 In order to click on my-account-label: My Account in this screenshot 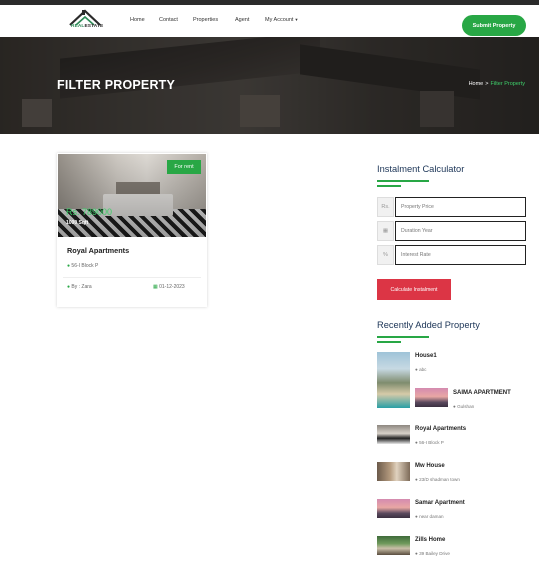, I will do `click(279, 20)`.